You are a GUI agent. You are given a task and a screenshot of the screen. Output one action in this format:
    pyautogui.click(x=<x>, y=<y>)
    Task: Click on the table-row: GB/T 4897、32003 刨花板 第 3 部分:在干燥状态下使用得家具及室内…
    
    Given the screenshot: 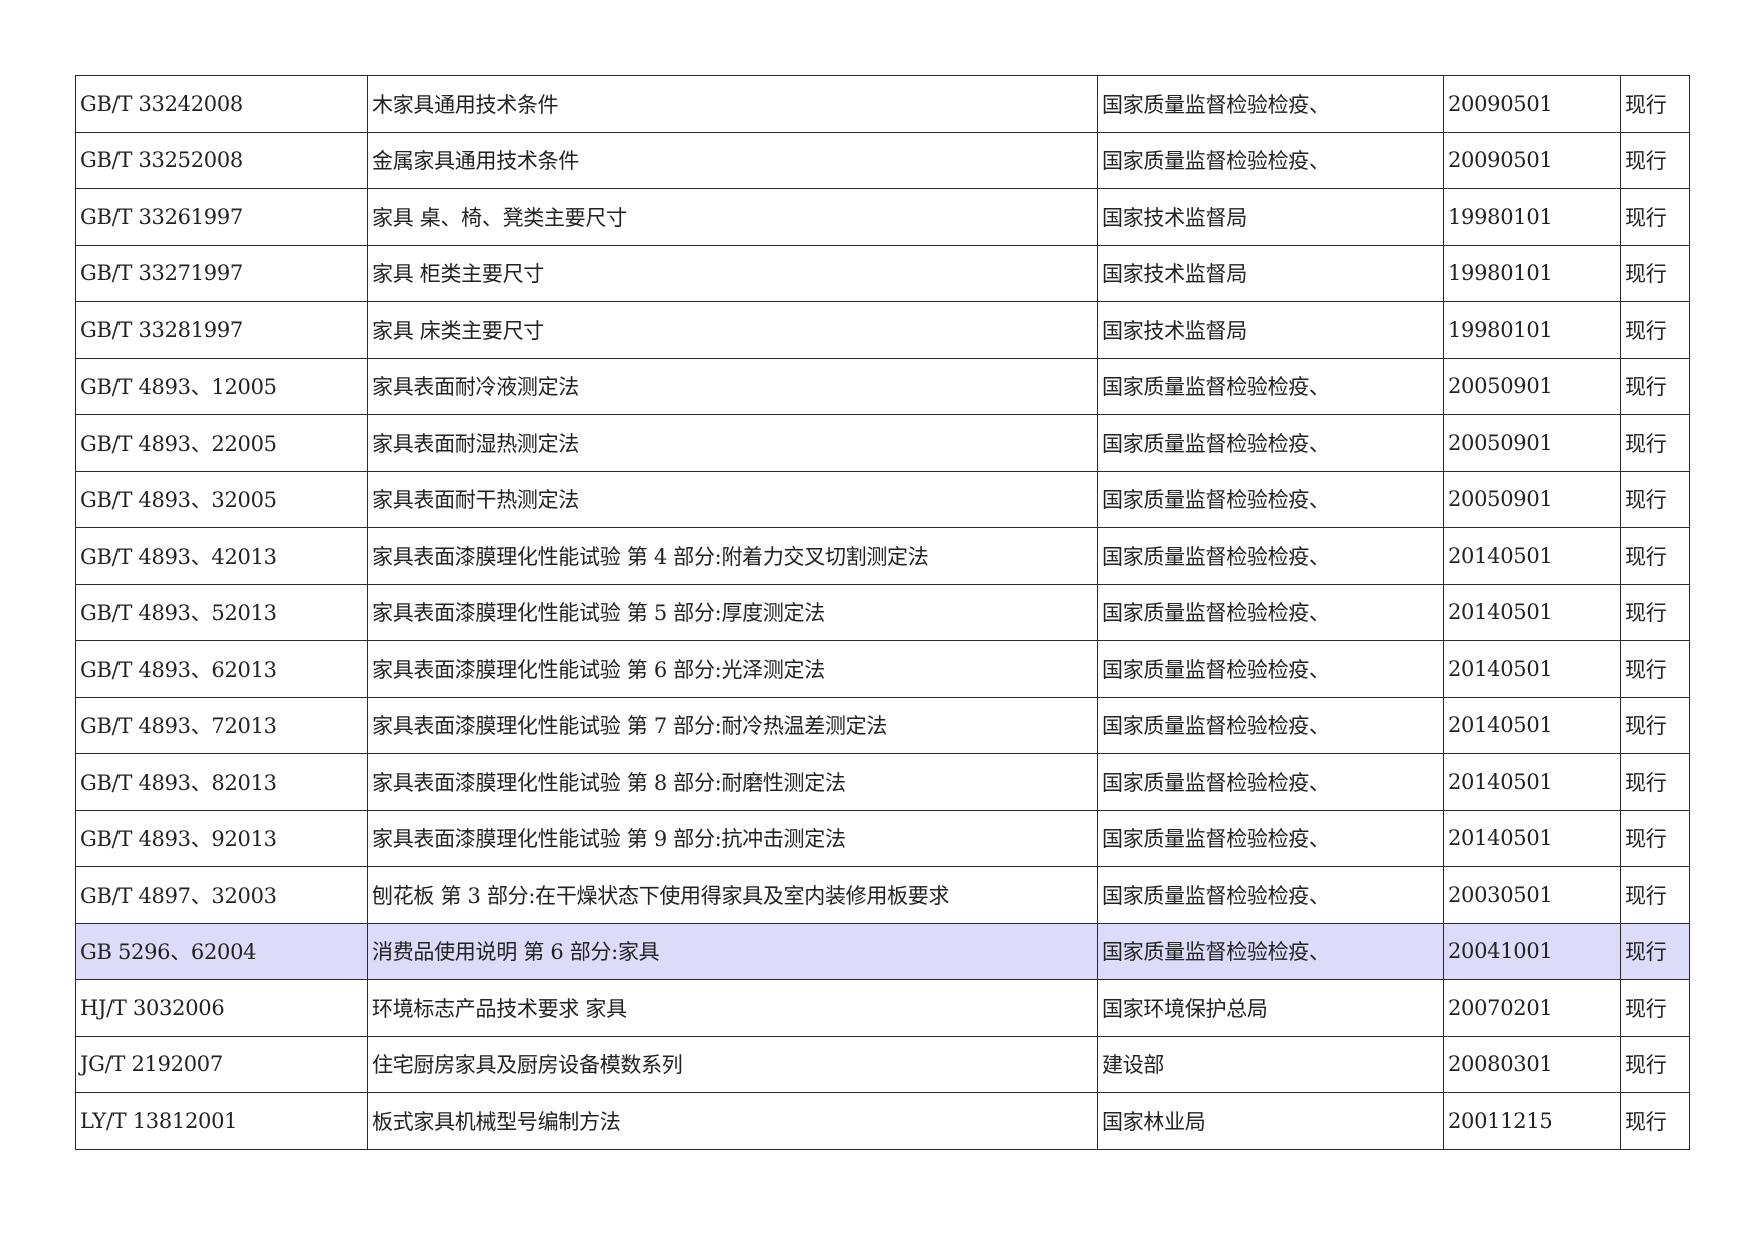 What is the action you would take?
    pyautogui.click(x=882, y=895)
    